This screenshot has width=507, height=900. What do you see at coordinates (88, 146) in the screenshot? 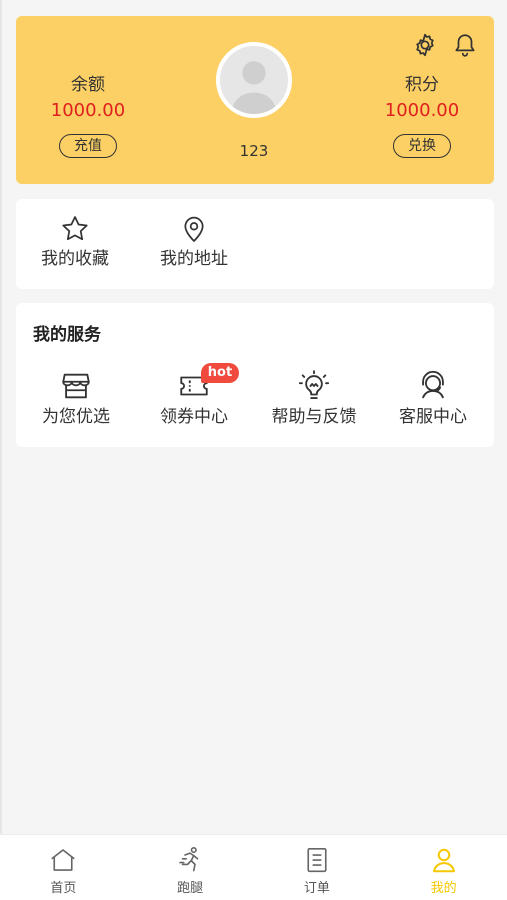
I see `recharge-button: 充值` at bounding box center [88, 146].